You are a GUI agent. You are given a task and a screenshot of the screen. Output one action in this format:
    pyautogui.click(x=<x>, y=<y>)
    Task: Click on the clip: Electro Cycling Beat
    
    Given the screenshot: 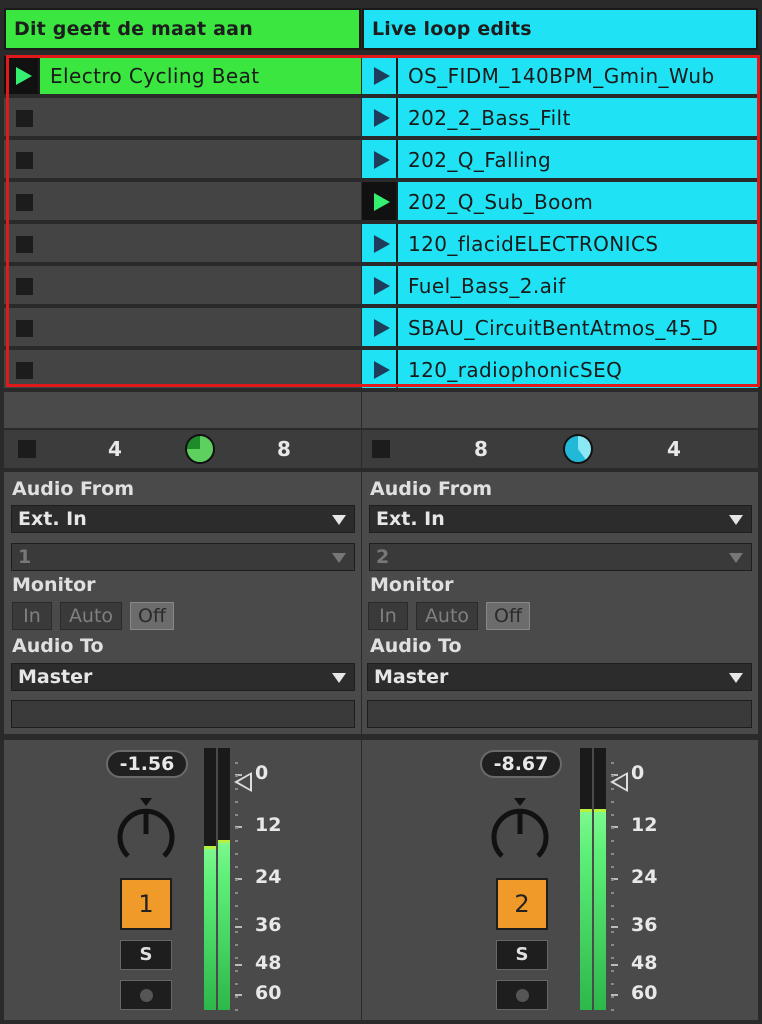 What is the action you would take?
    pyautogui.click(x=182, y=75)
    